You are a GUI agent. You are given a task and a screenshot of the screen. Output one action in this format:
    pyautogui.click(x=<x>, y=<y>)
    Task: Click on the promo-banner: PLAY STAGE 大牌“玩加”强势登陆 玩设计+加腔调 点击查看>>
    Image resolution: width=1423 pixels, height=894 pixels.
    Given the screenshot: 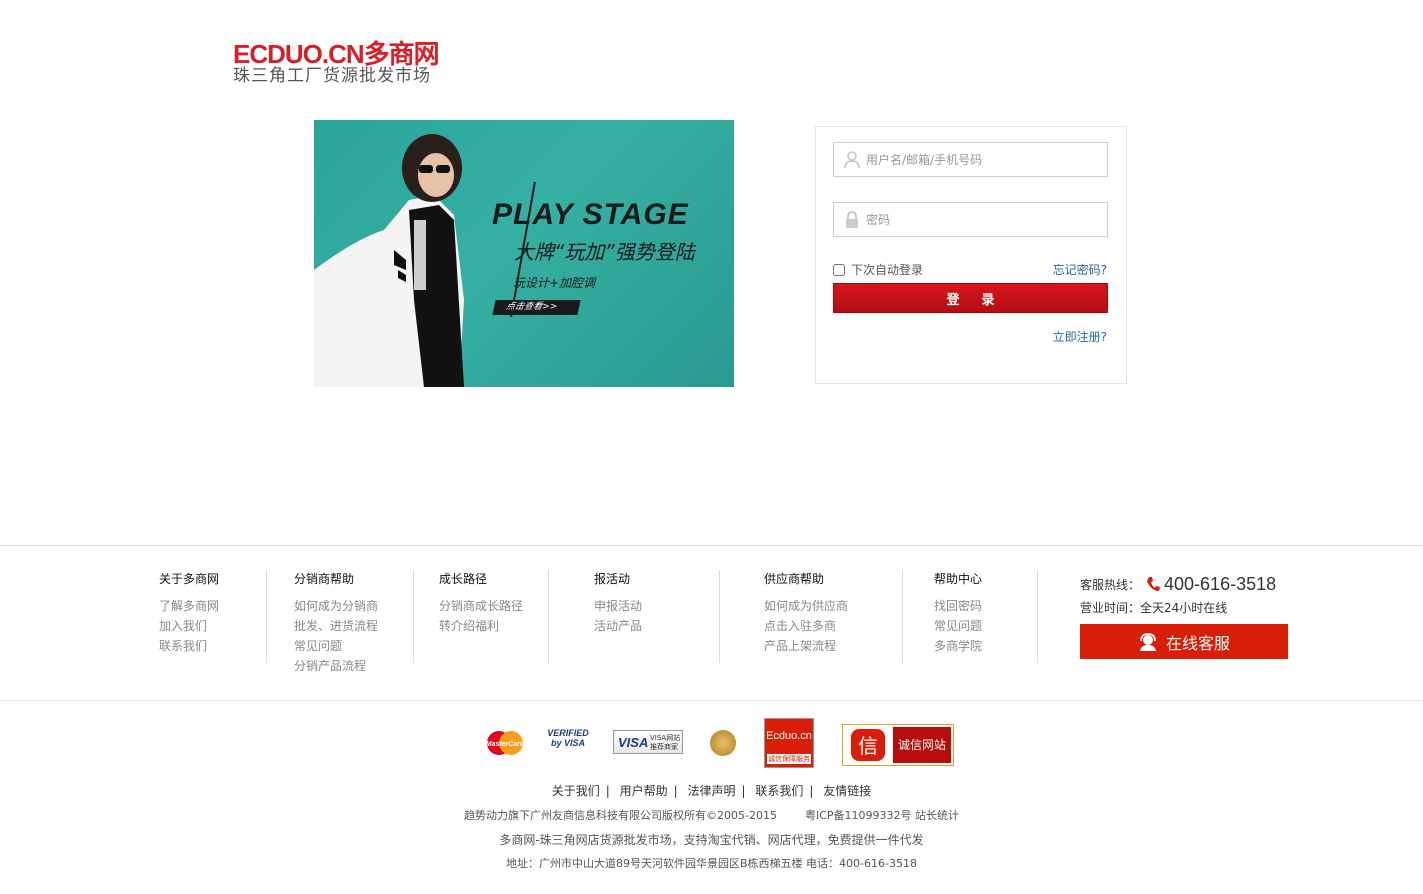 What is the action you would take?
    pyautogui.click(x=524, y=253)
    